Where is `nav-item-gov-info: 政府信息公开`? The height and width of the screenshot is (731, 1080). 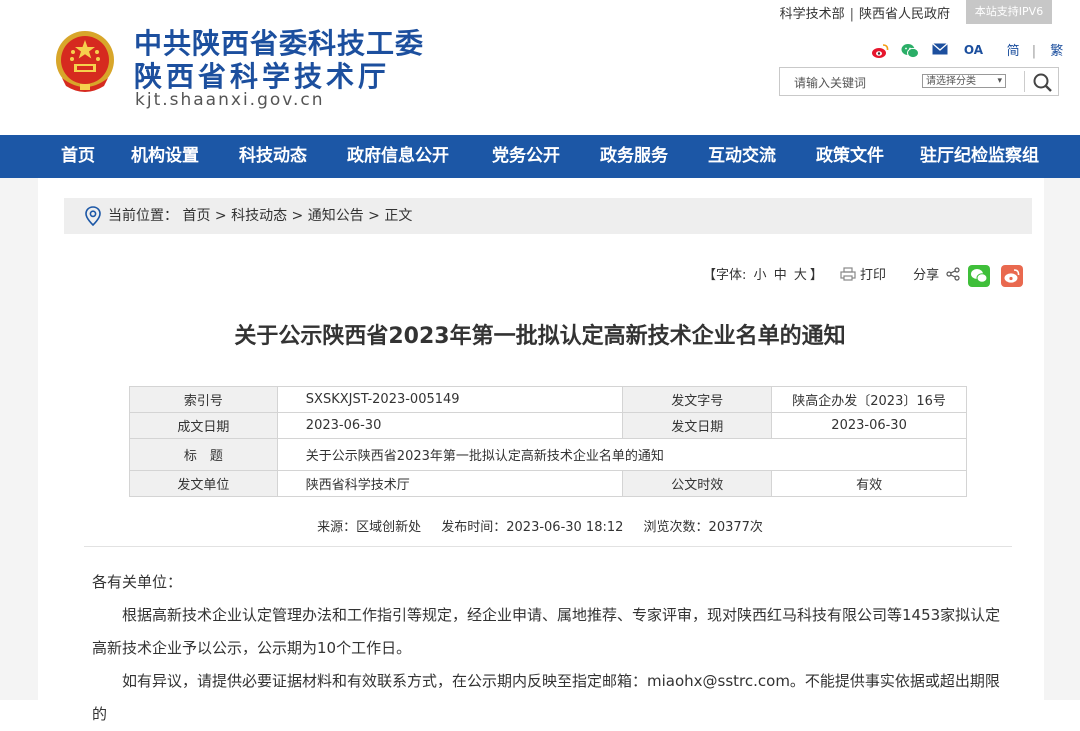
nav-item-gov-info: 政府信息公开 is located at coordinates (398, 156).